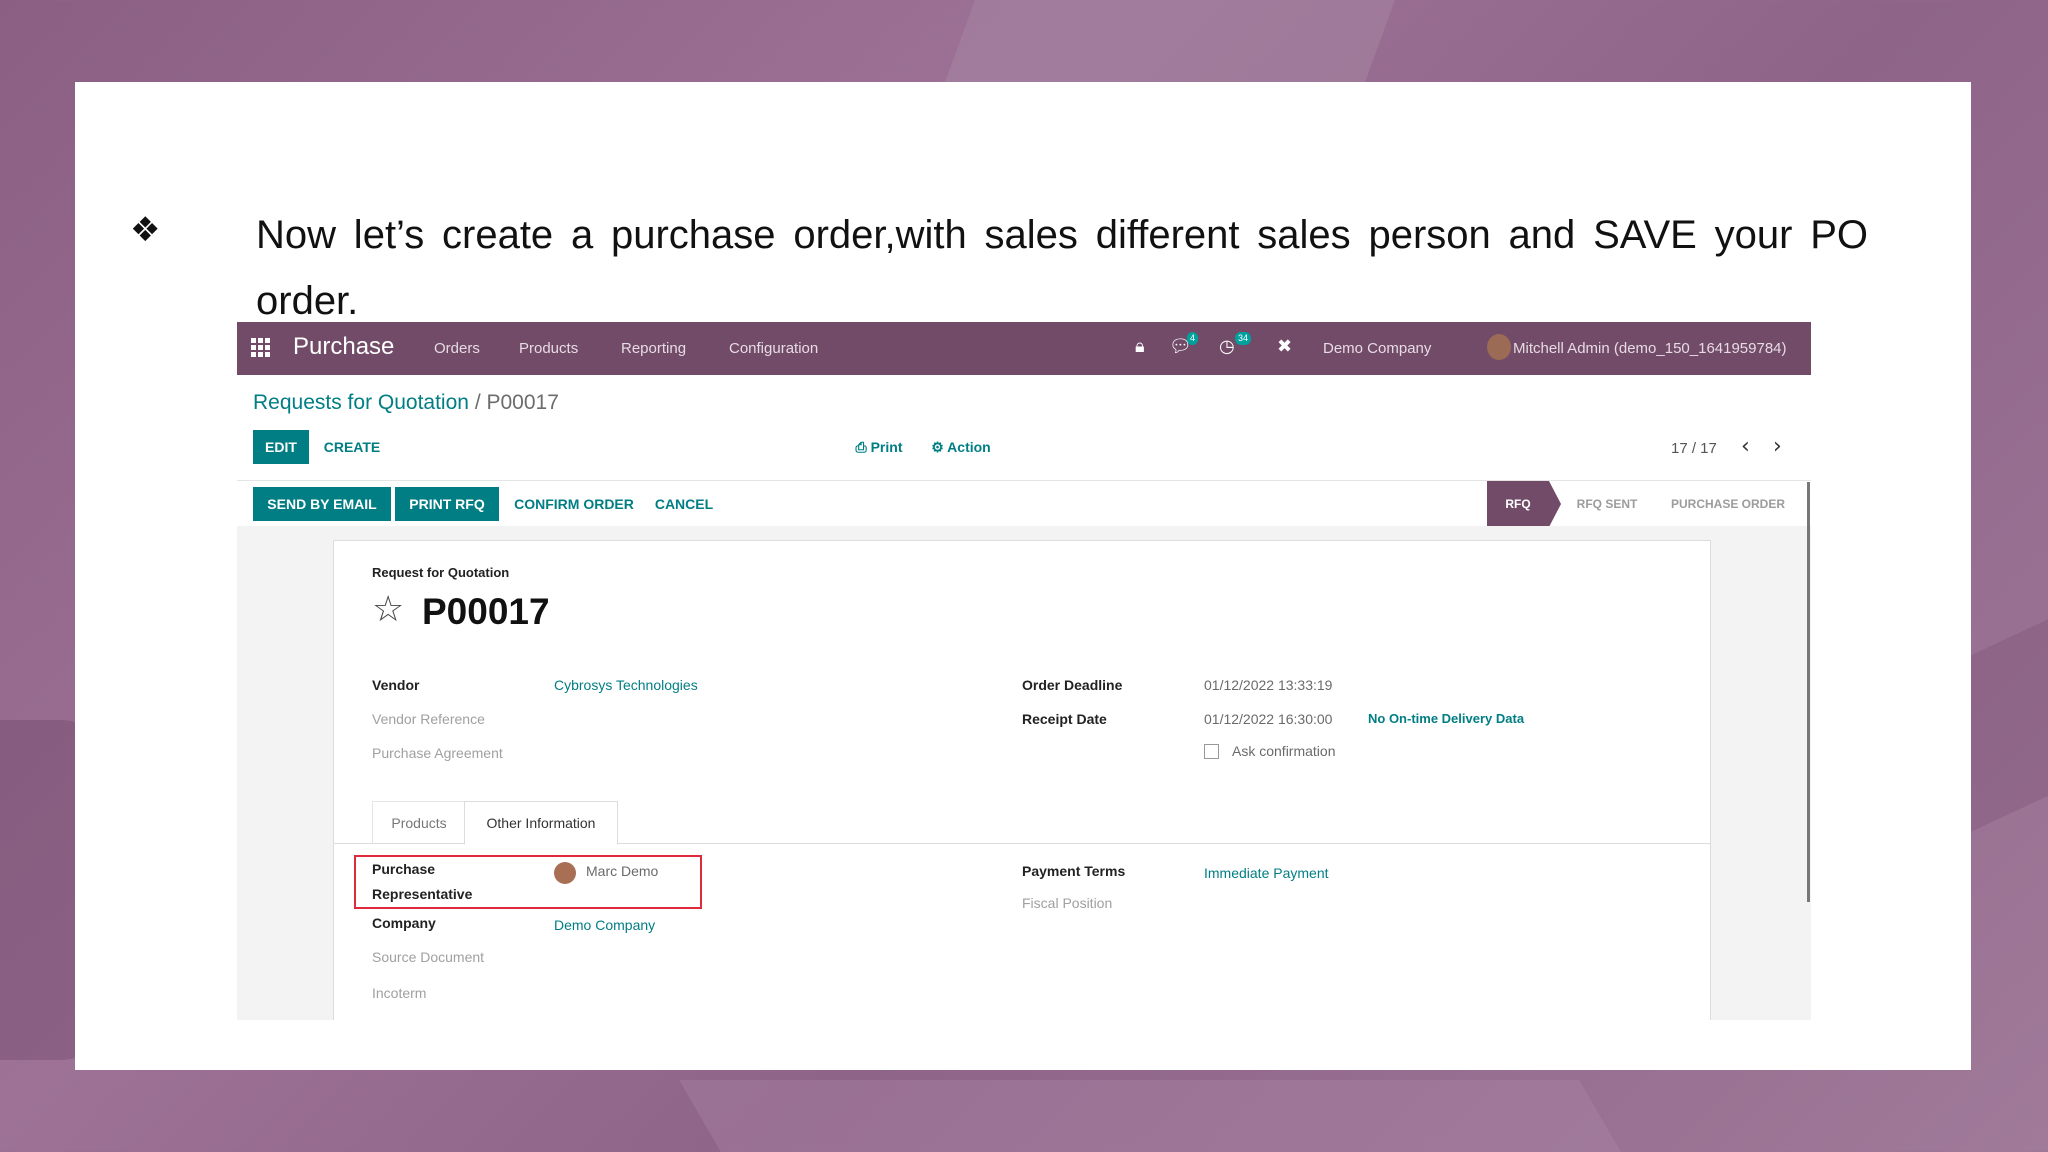  I want to click on breadcrumb-rfq-link: Requests for Quotation, so click(361, 402).